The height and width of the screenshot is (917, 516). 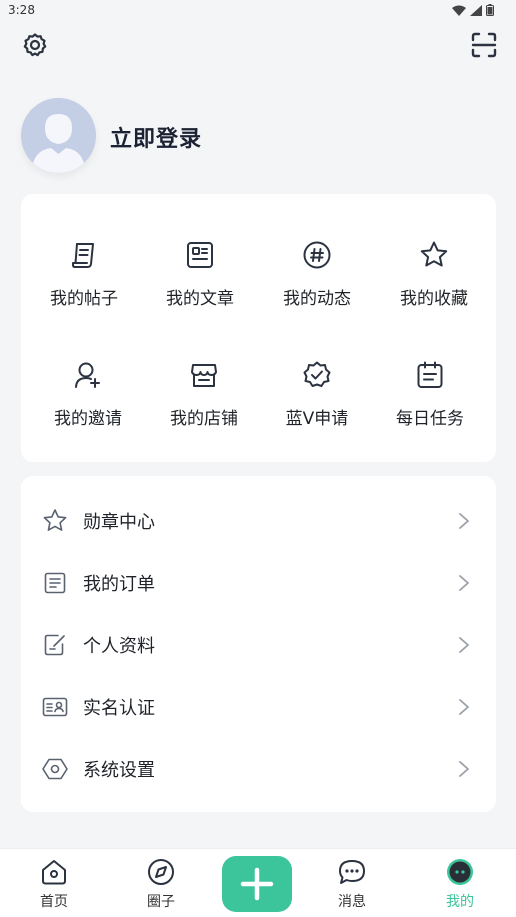 I want to click on nav-home: 首页, so click(x=54, y=885).